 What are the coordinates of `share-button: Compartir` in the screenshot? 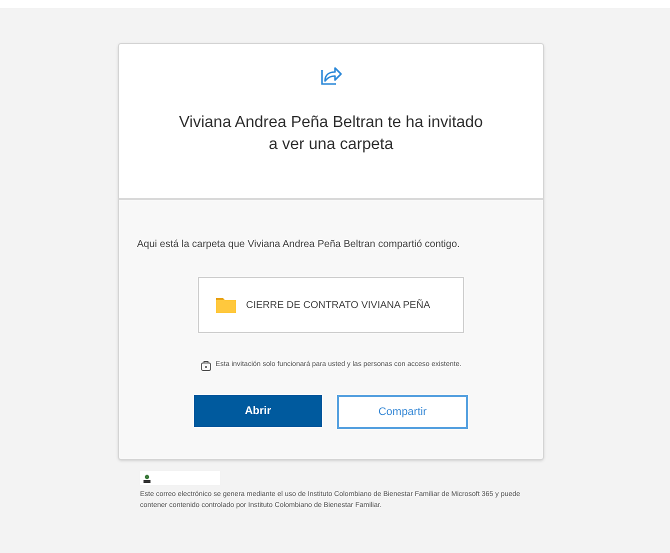 It's located at (402, 412).